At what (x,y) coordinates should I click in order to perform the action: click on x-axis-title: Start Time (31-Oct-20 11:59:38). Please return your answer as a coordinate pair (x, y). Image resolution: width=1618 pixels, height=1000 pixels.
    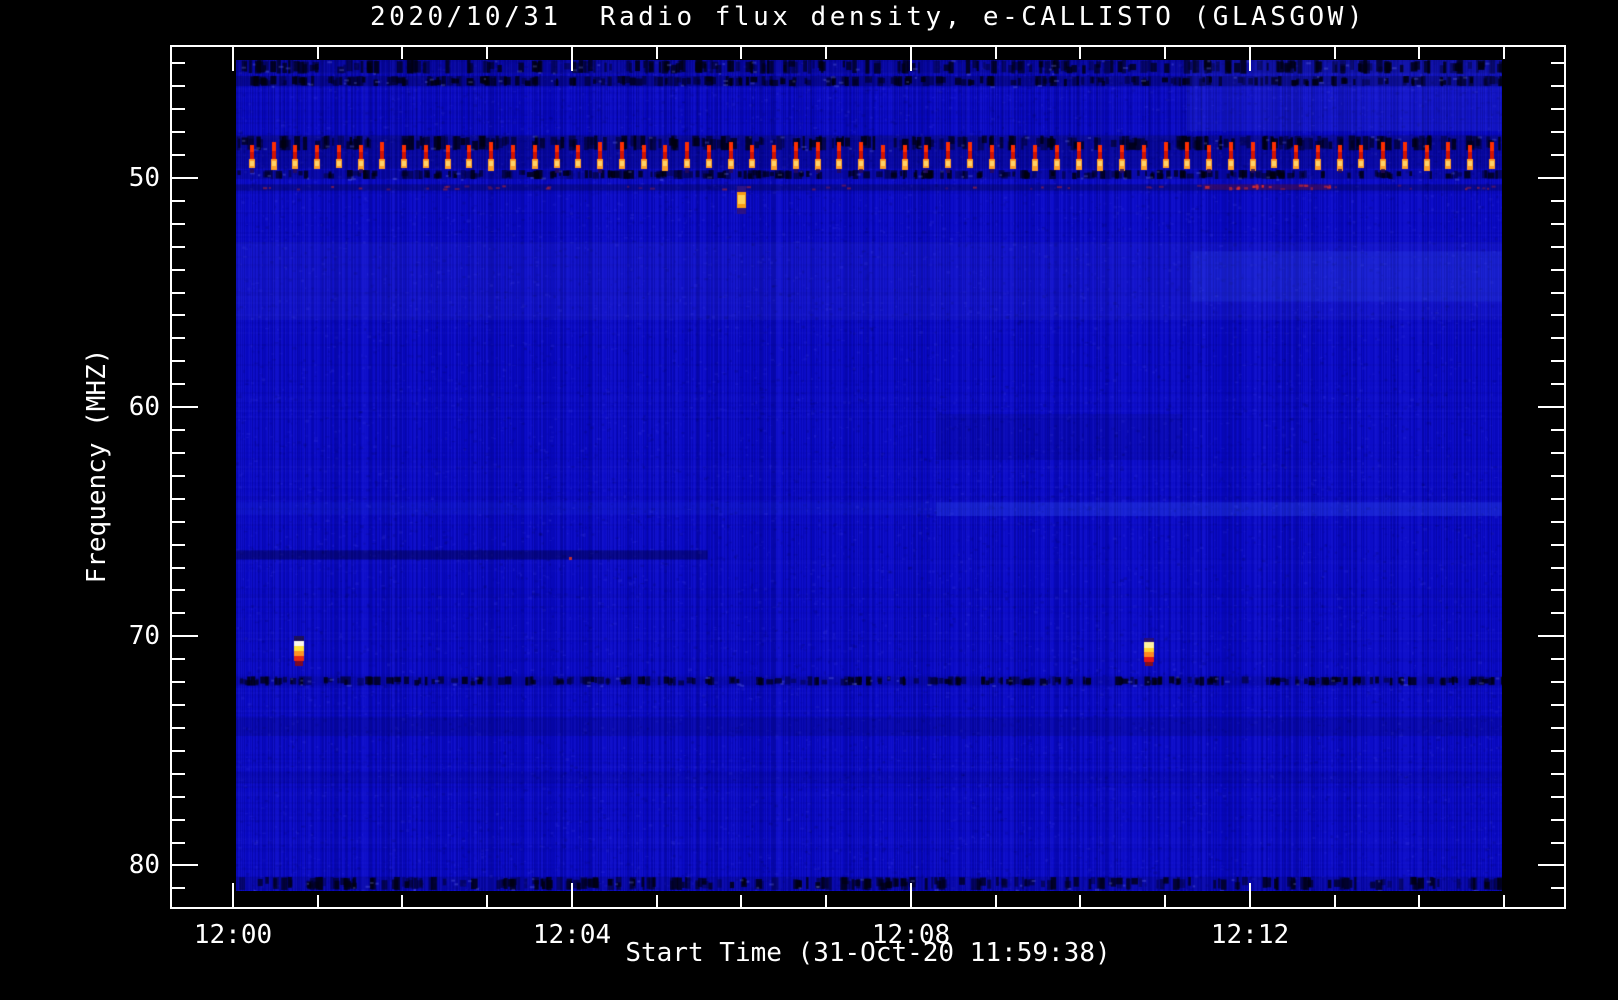
    Looking at the image, I should click on (868, 953).